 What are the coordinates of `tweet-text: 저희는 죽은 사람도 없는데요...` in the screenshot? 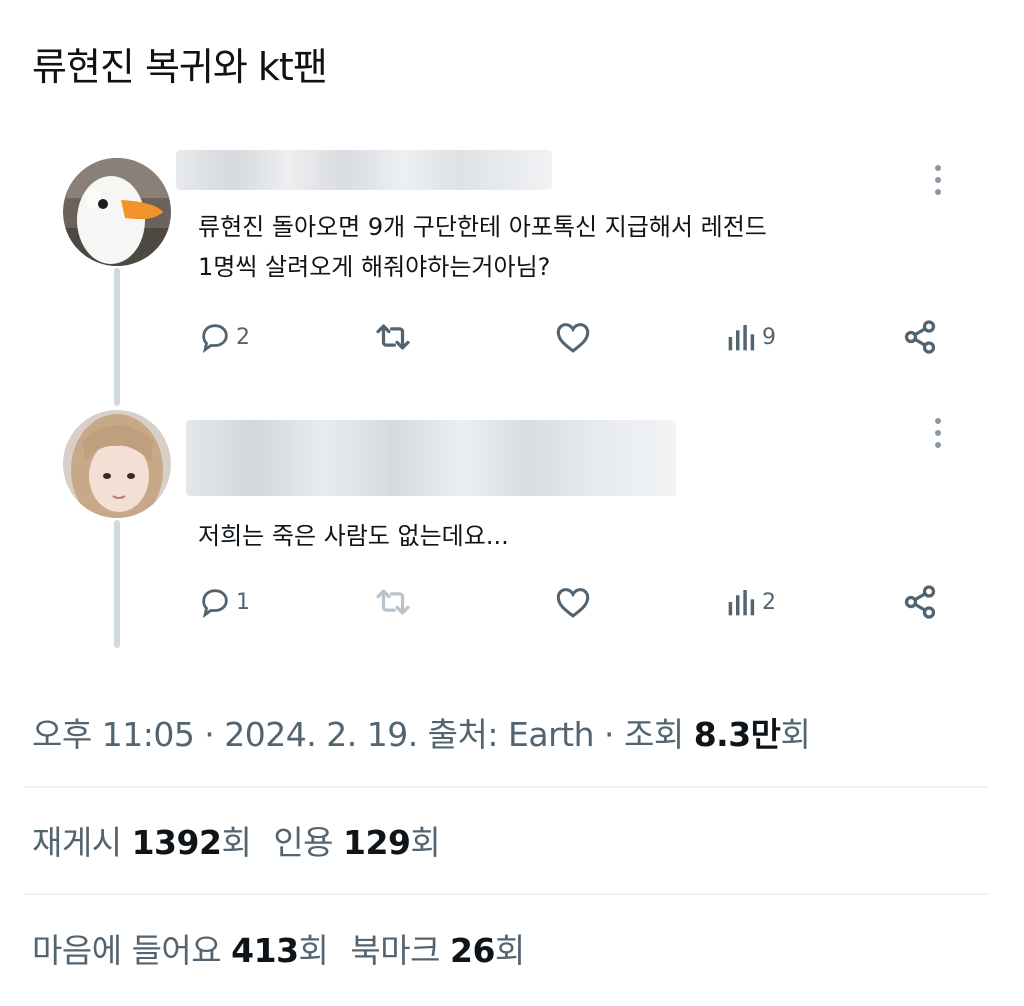 It's located at (558, 536).